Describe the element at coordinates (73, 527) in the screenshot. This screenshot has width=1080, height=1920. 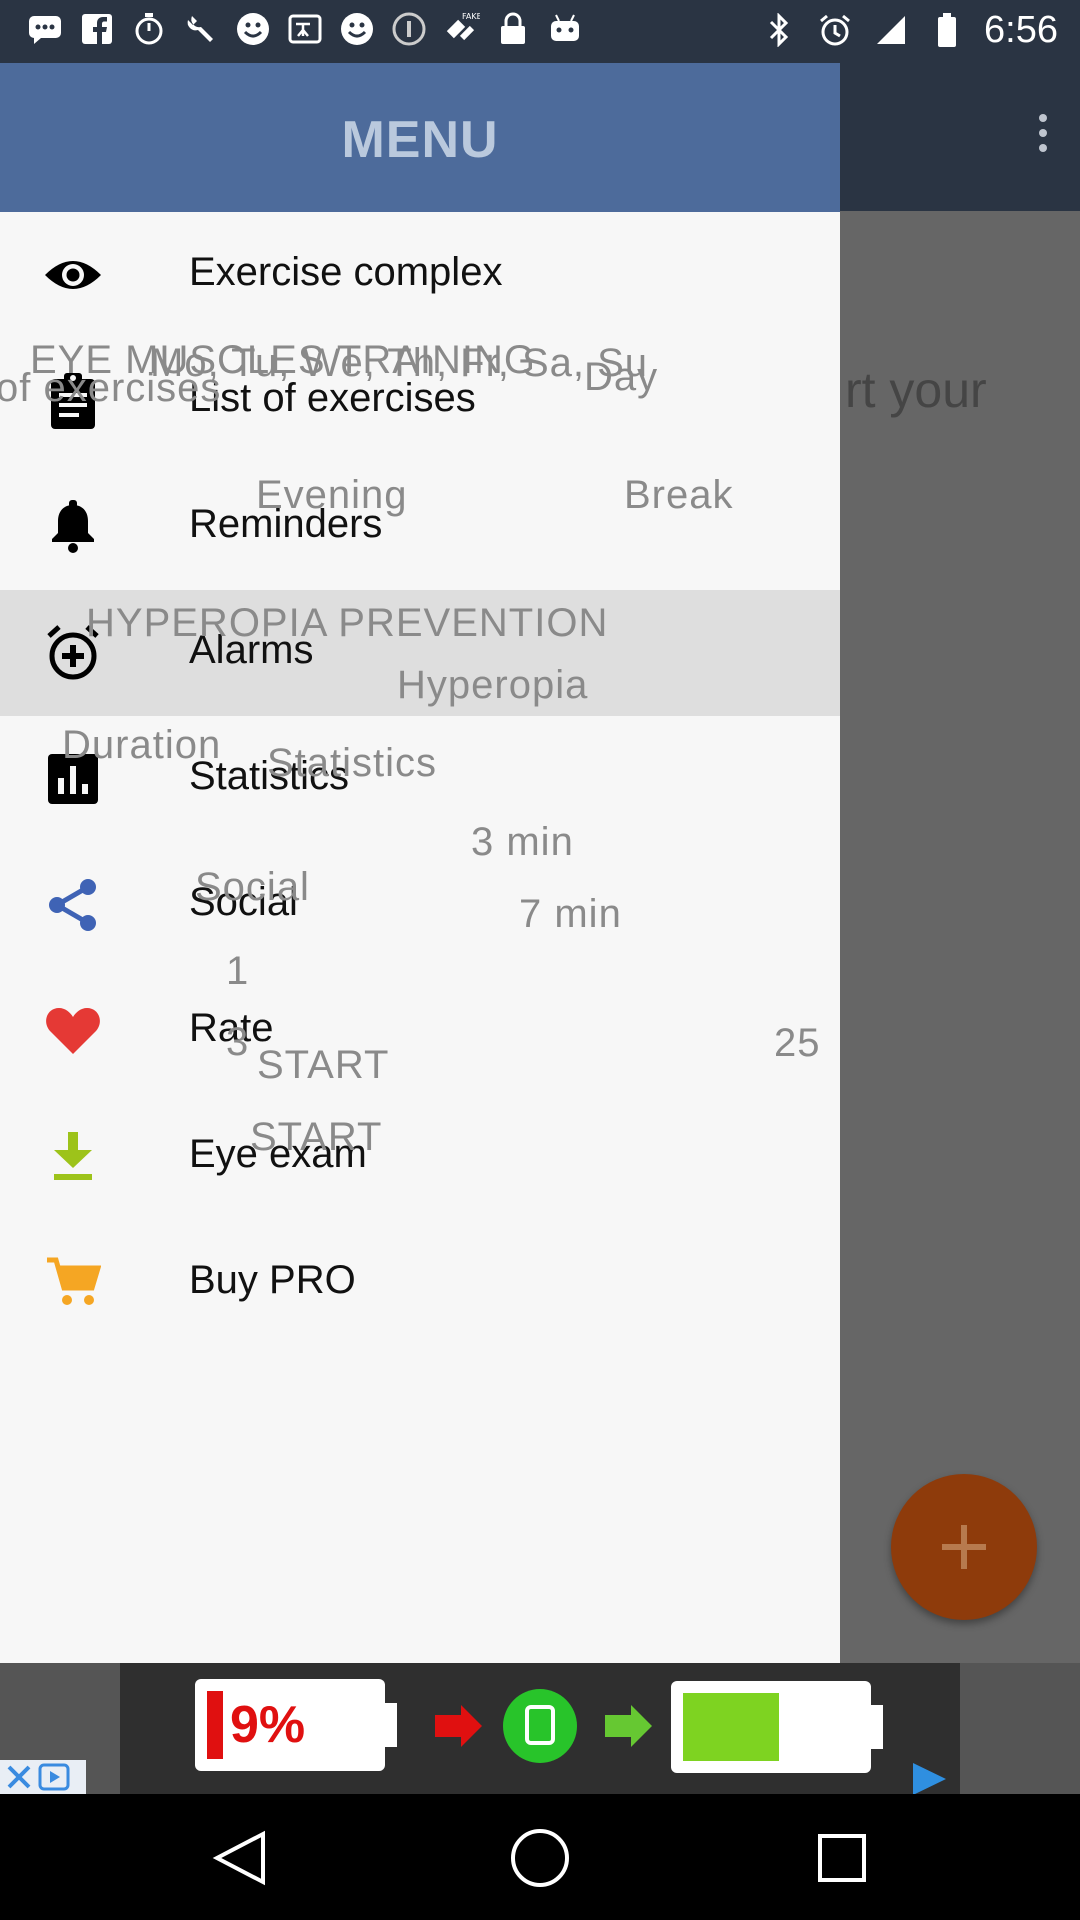
I see `bell-icon` at that location.